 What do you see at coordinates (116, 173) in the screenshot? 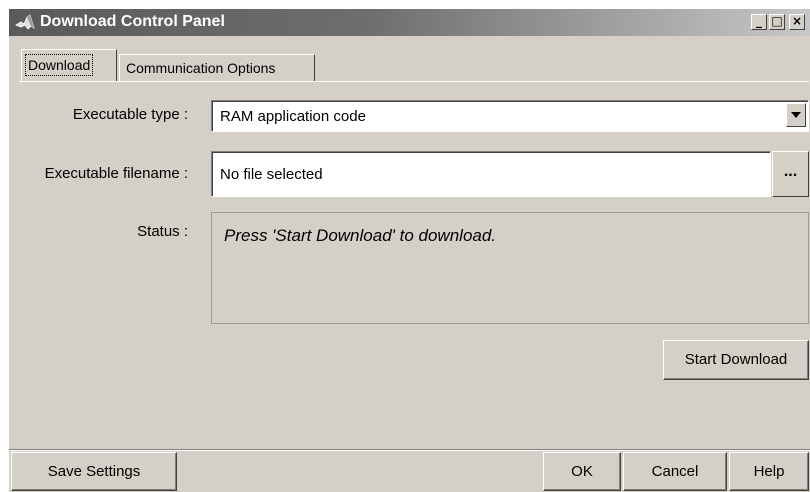
I see `executable-filename-label: Executable filename :` at bounding box center [116, 173].